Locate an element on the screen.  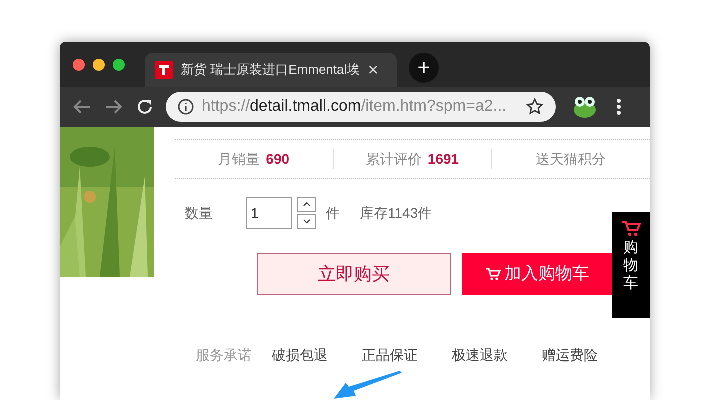
tmall-logo-icon is located at coordinates (164, 70).